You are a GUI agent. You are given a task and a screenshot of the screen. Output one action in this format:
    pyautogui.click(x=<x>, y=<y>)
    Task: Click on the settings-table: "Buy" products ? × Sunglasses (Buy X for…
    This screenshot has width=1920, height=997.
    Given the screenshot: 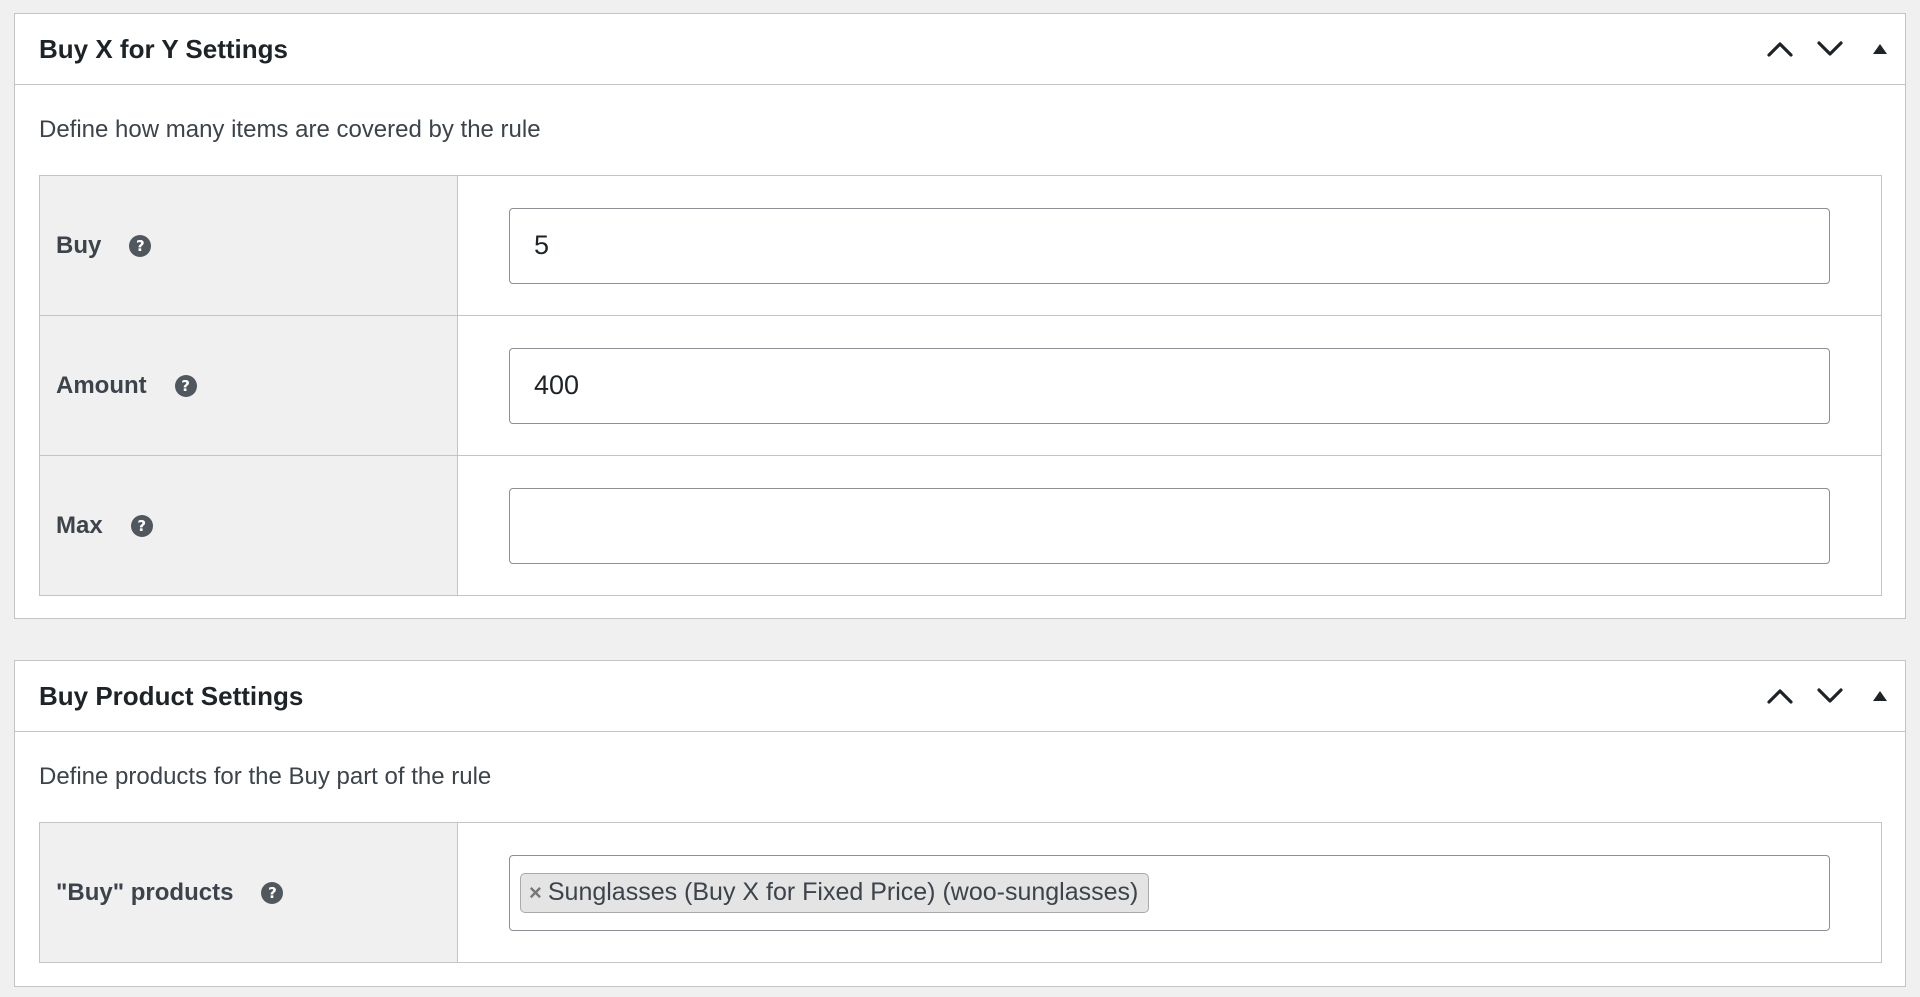 What is the action you would take?
    pyautogui.click(x=960, y=892)
    